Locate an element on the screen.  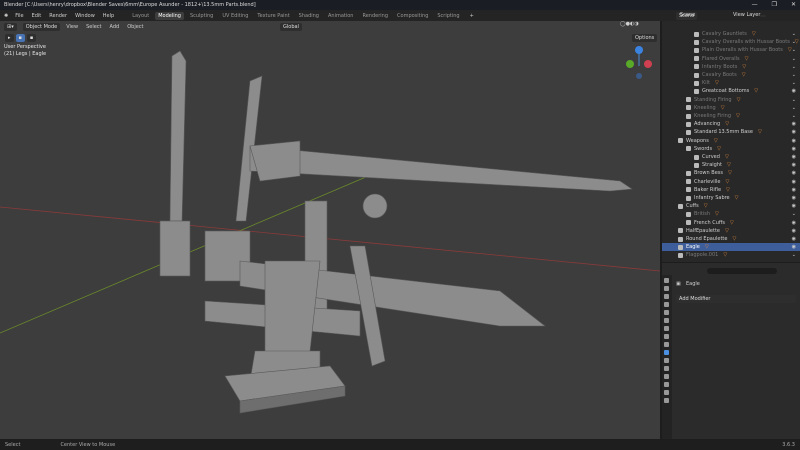
menu-object: Object is located at coordinates (135, 27).